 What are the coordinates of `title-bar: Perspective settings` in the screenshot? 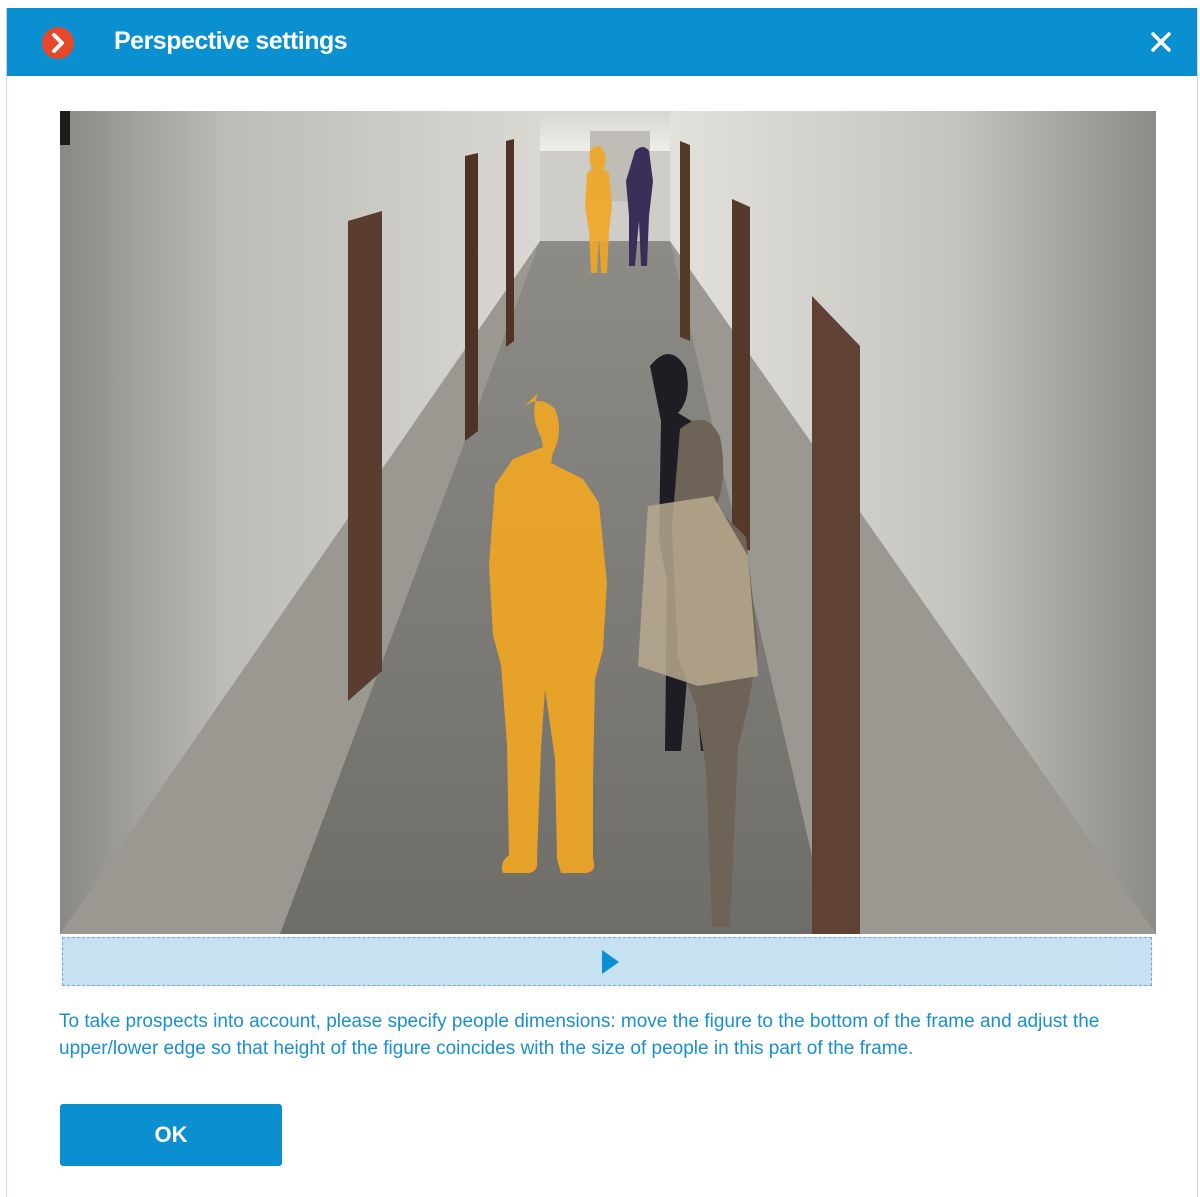 It's located at (602, 42).